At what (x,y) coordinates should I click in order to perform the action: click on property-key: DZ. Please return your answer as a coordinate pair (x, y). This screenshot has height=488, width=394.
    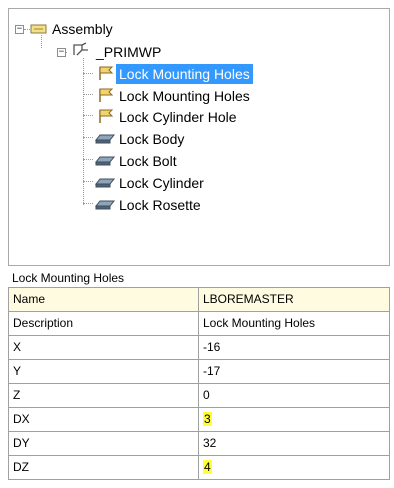
    Looking at the image, I should click on (104, 467).